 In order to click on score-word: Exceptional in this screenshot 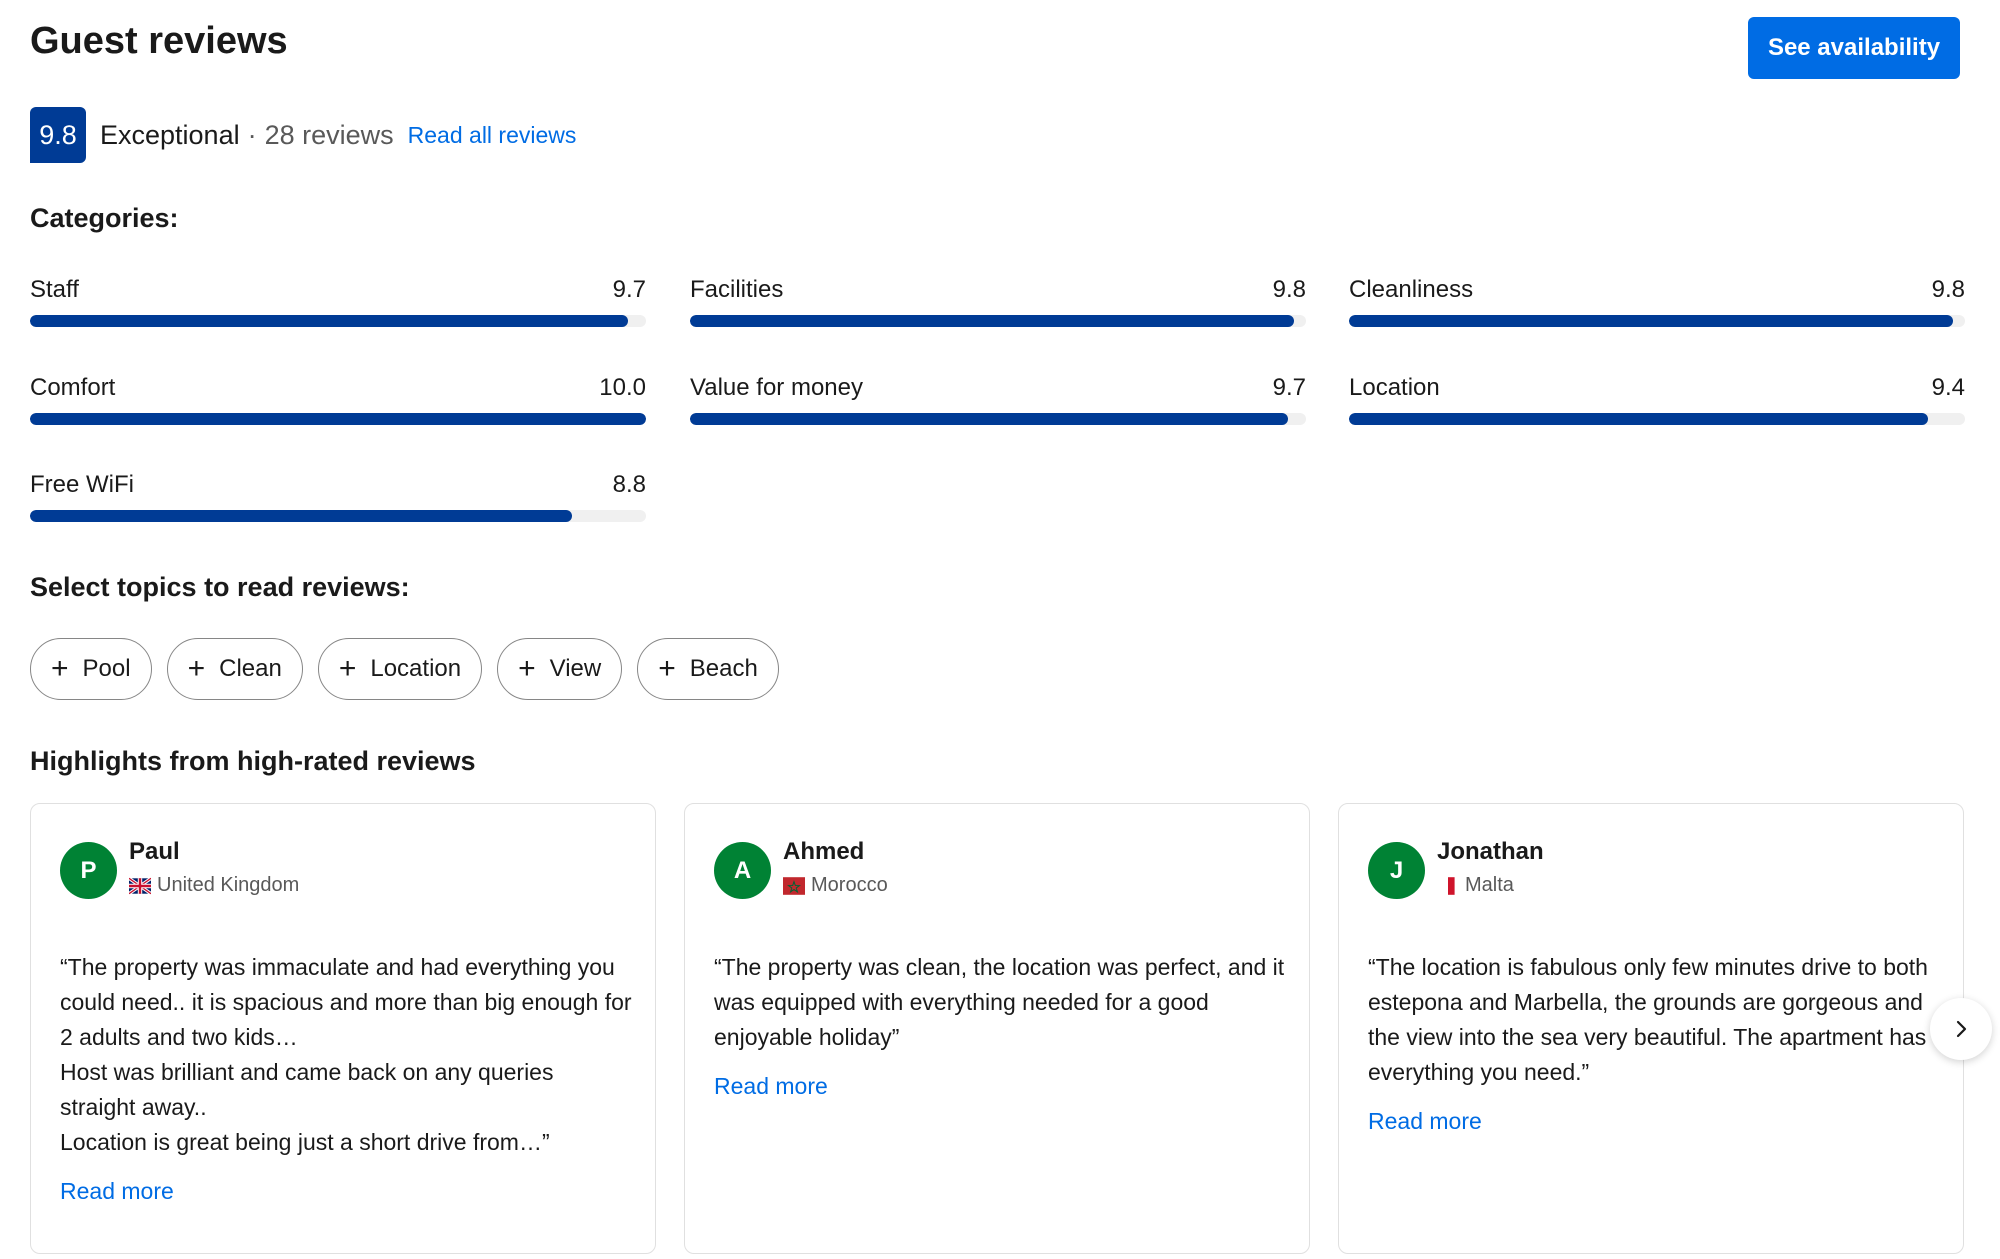, I will do `click(170, 134)`.